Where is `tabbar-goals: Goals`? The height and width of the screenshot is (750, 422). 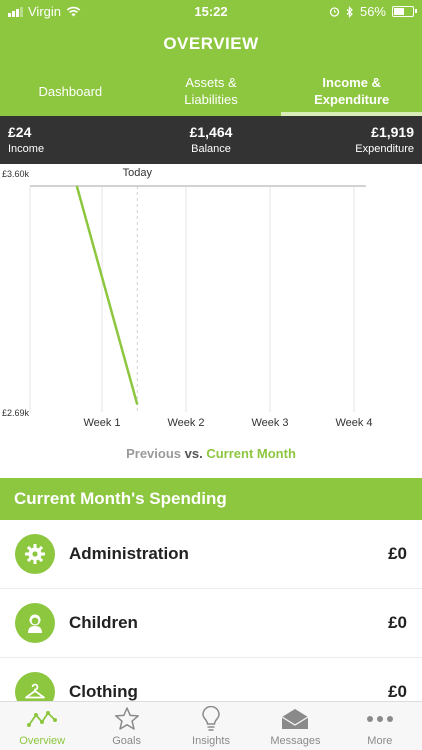 tabbar-goals: Goals is located at coordinates (126, 726).